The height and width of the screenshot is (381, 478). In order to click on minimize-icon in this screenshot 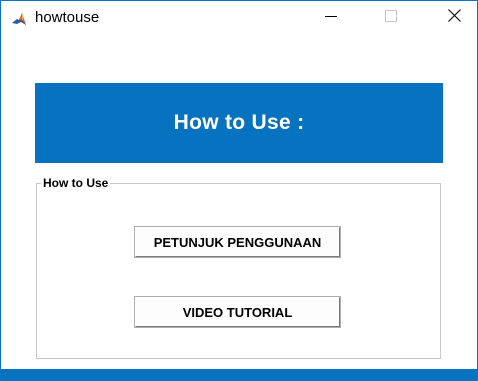, I will do `click(331, 18)`.